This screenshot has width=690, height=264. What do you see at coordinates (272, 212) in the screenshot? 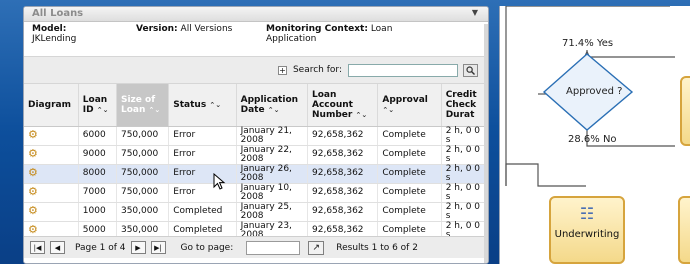
I see `application-date-cell: January 25, 2008` at bounding box center [272, 212].